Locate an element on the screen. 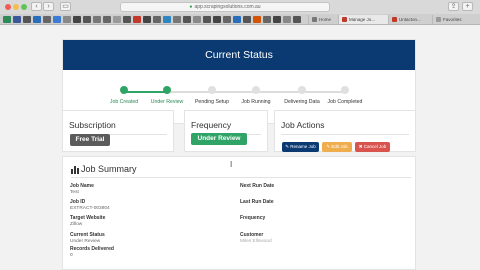 This screenshot has width=480, height=270. new-tab-button: + is located at coordinates (467, 6).